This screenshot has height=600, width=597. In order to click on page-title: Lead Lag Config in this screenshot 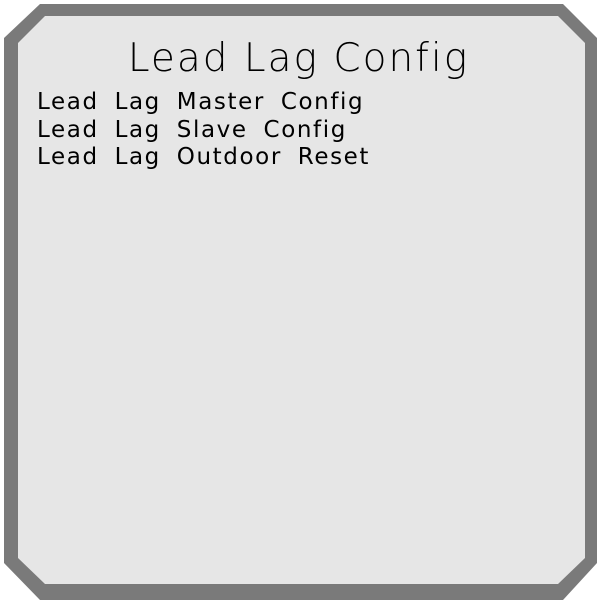, I will do `click(298, 58)`.